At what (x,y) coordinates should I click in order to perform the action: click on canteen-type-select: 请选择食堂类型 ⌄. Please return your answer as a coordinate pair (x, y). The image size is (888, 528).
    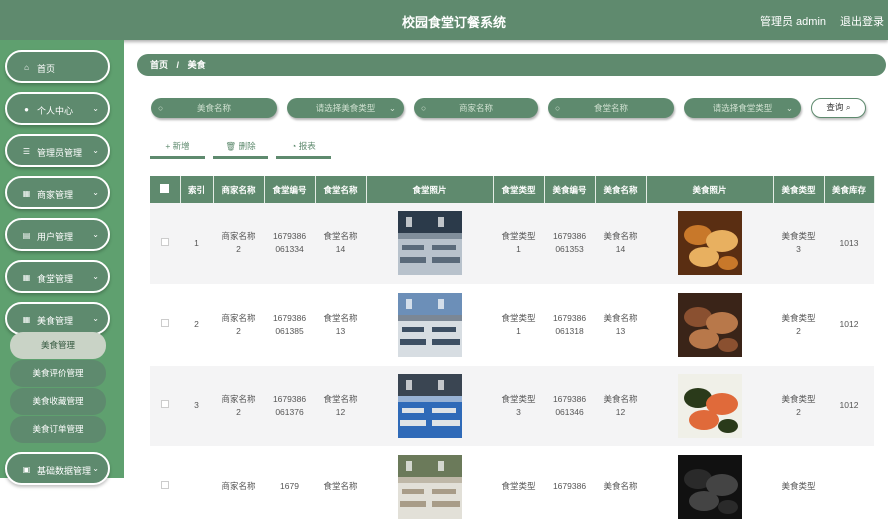
    Looking at the image, I should click on (742, 108).